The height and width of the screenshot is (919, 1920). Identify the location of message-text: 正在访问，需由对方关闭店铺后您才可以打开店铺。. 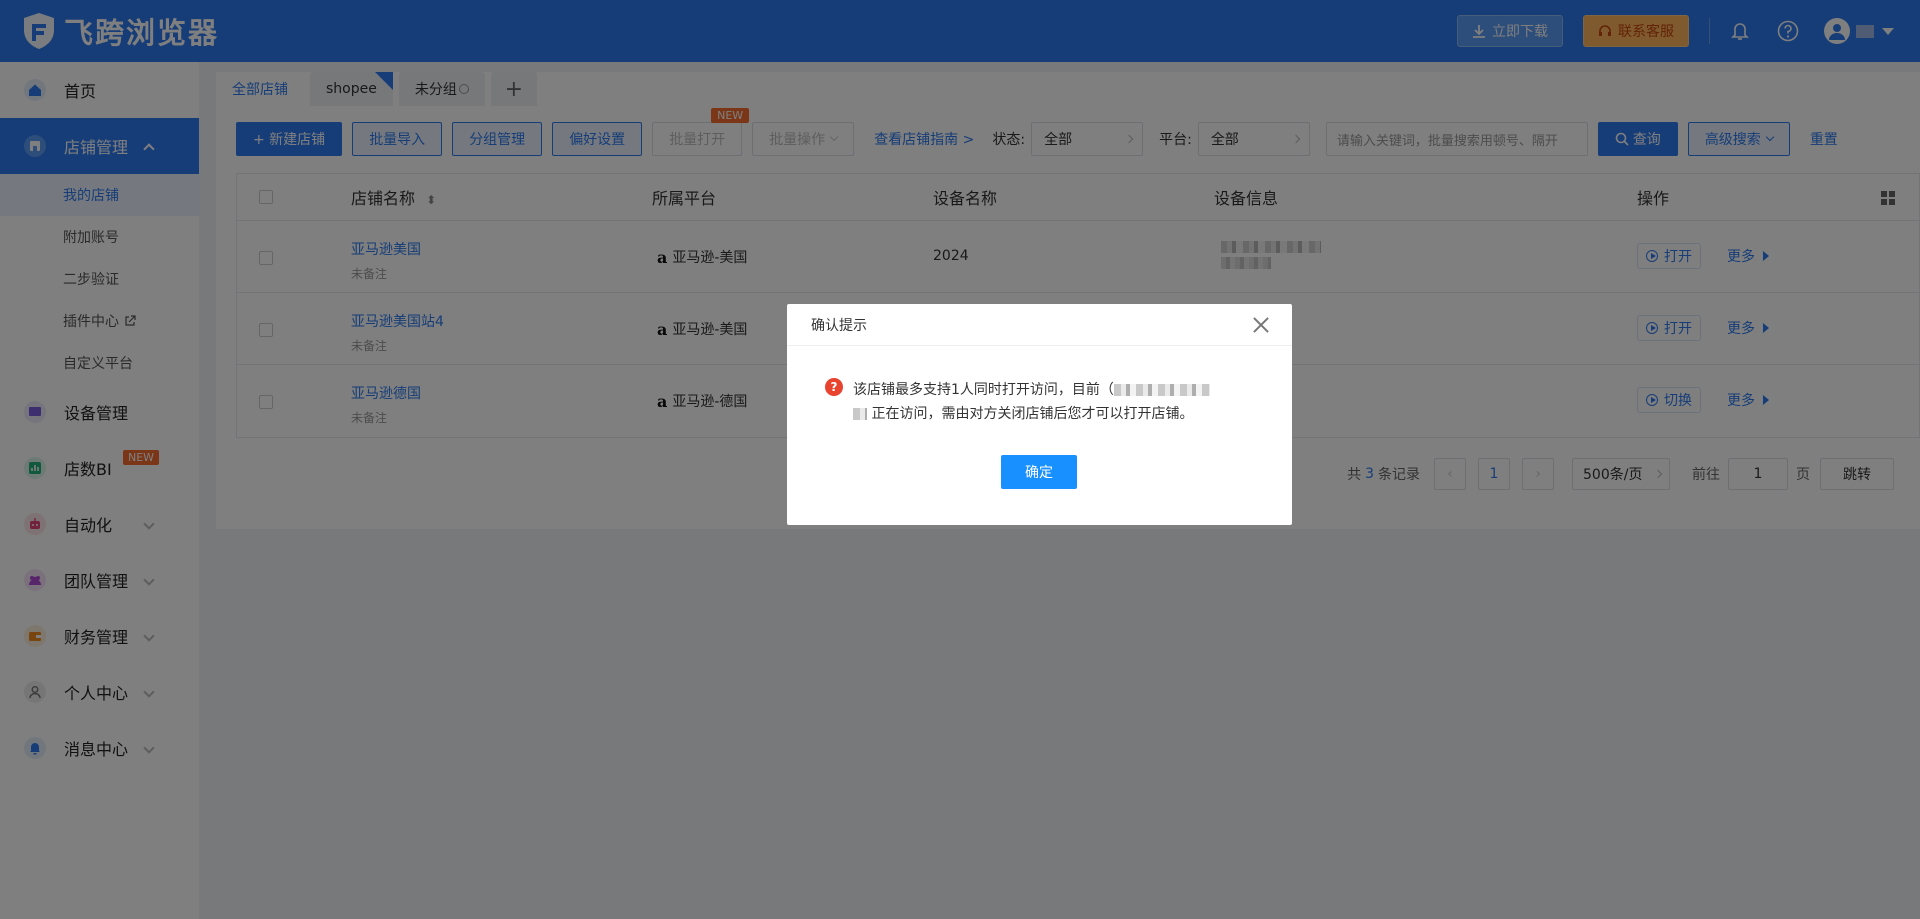
(1032, 414).